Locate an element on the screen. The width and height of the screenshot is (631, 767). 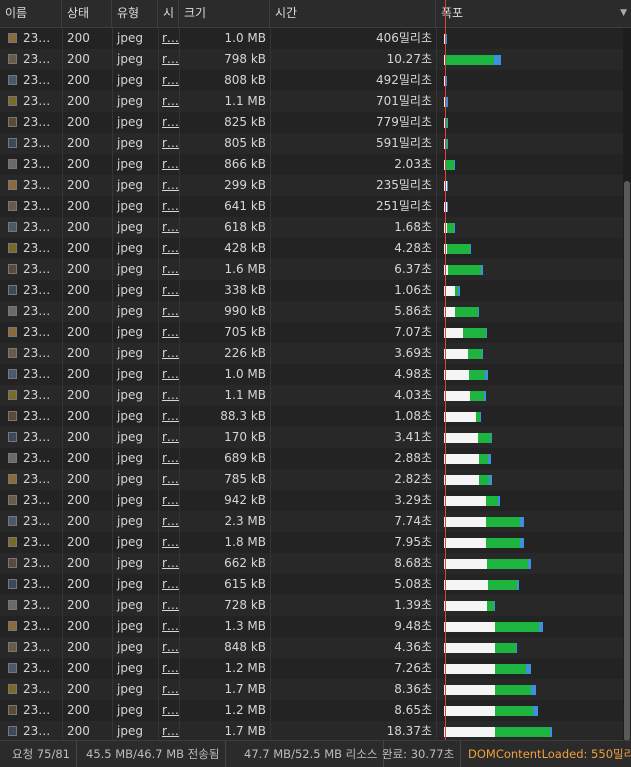
column-header-type: 유형 is located at coordinates (135, 13).